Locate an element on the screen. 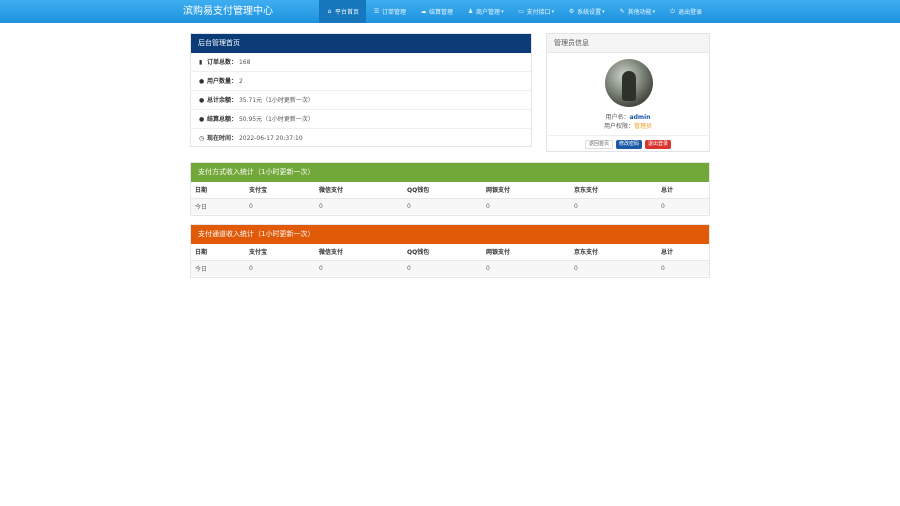  nav-settlement: ☁ 结算管理 is located at coordinates (436, 11).